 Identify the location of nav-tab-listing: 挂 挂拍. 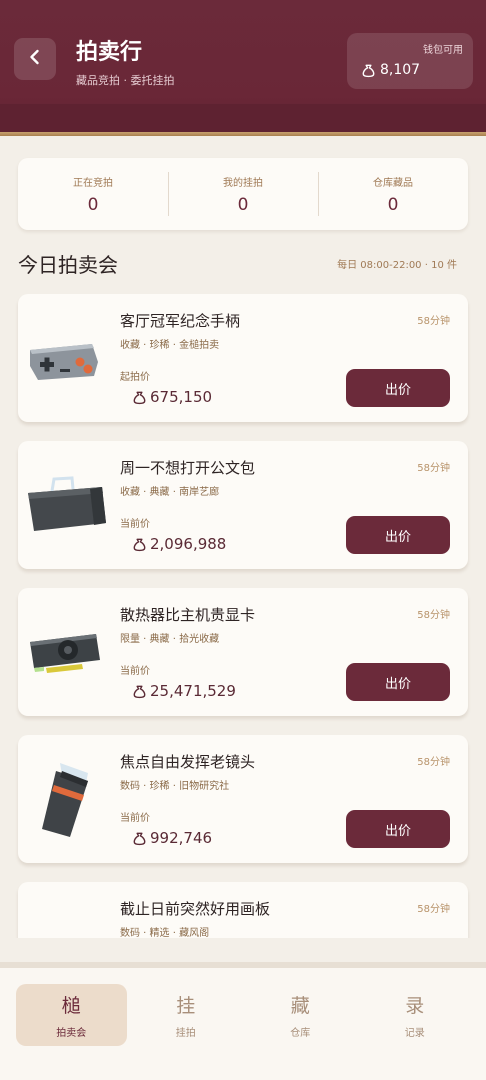
(186, 1015).